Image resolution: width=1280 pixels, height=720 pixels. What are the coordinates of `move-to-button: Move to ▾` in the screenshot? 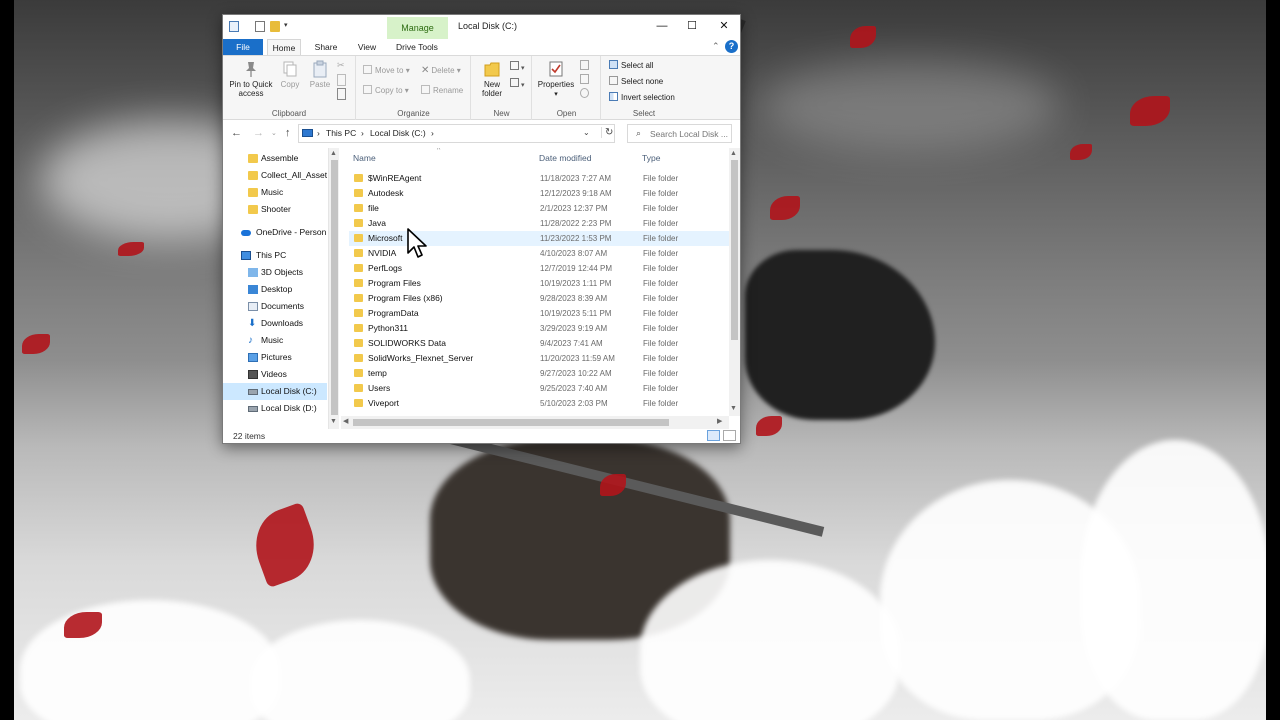 It's located at (386, 71).